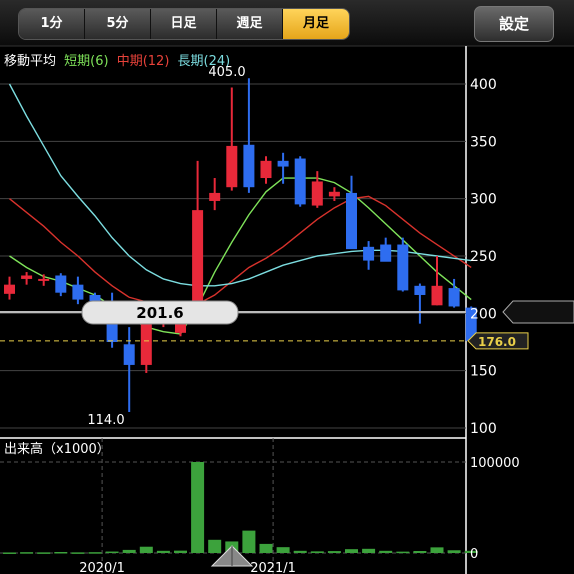  Describe the element at coordinates (102, 567) in the screenshot. I see `date-tick-label: 2020/1` at that location.